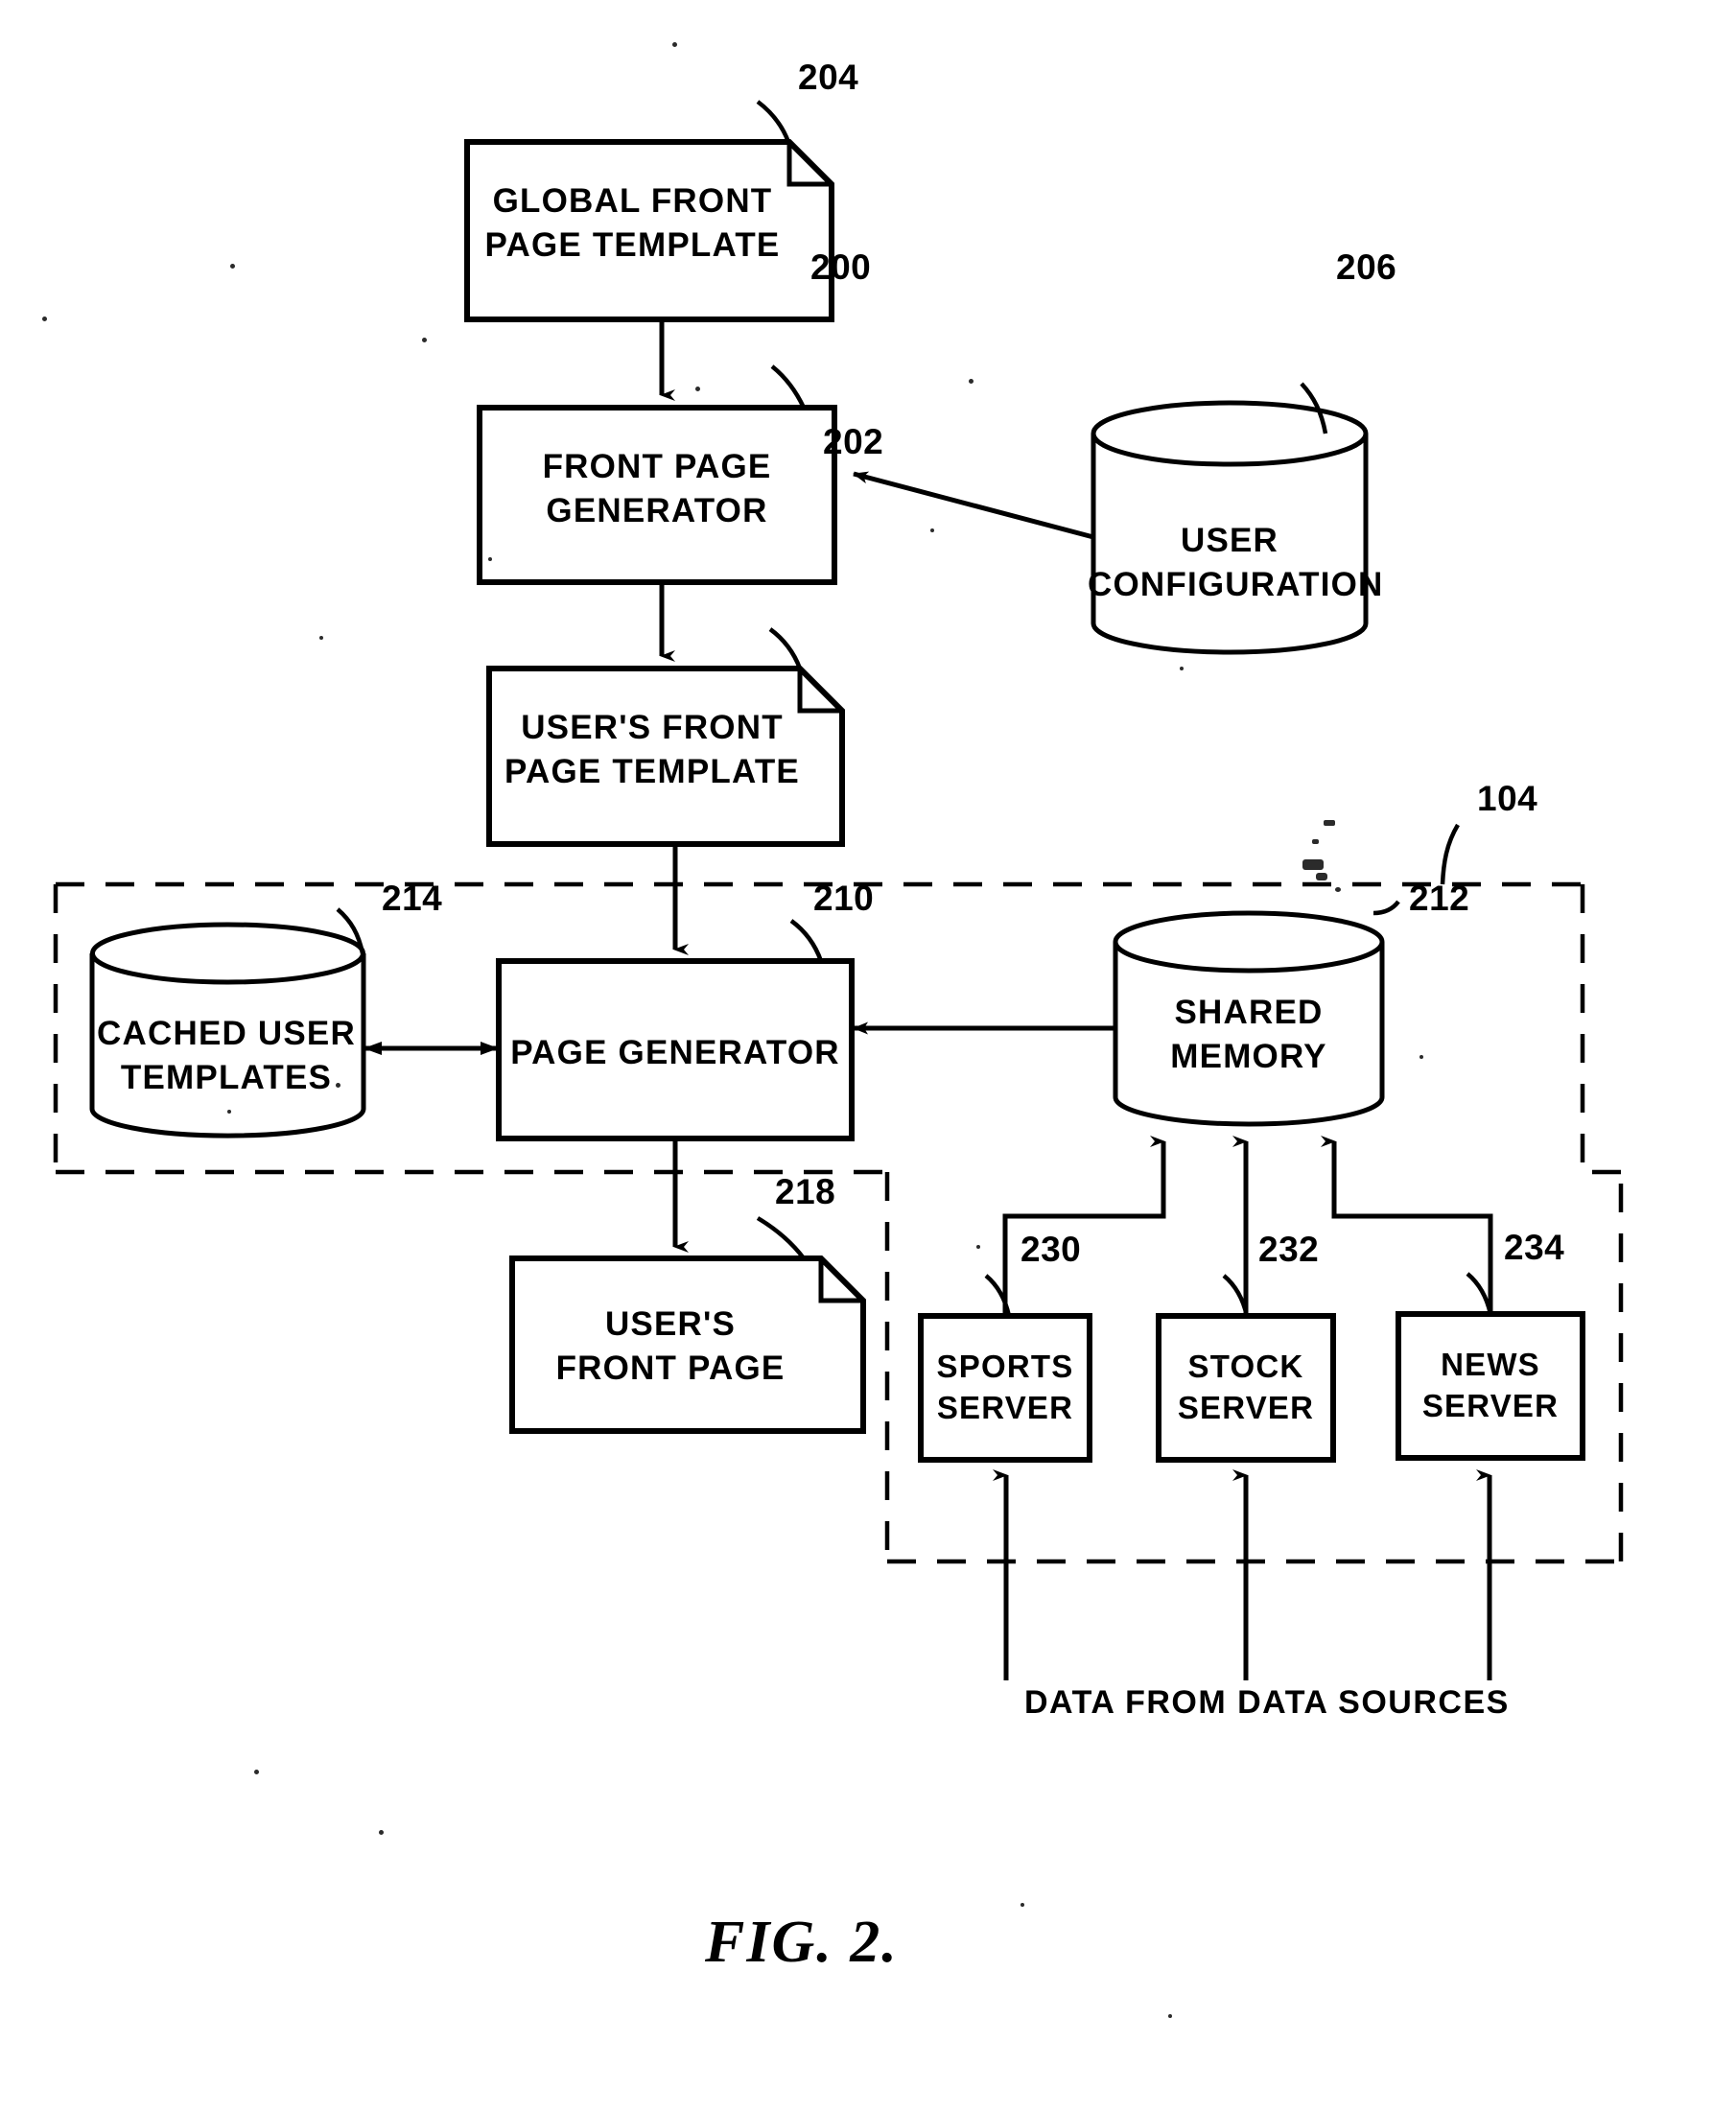  Describe the element at coordinates (802, 1942) in the screenshot. I see `figure-caption: FIG. 2.` at that location.